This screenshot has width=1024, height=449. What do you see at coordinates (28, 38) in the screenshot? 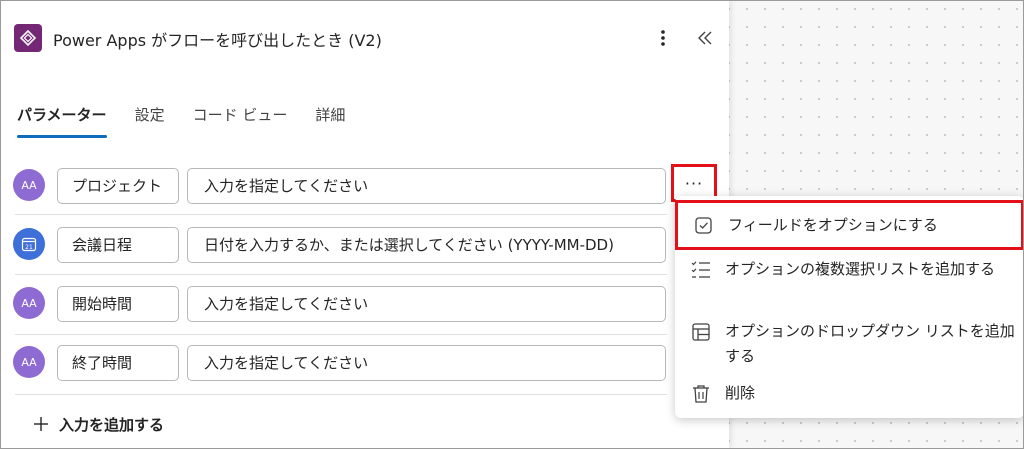
I see `power-apps-icon` at bounding box center [28, 38].